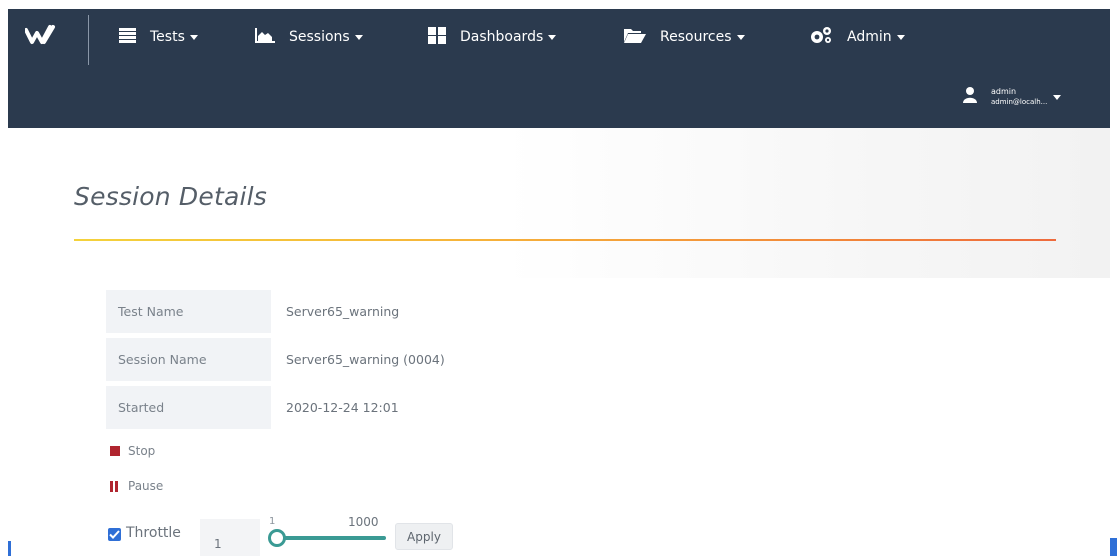 Image resolution: width=1119 pixels, height=556 pixels. I want to click on pause-button: Pause, so click(136, 486).